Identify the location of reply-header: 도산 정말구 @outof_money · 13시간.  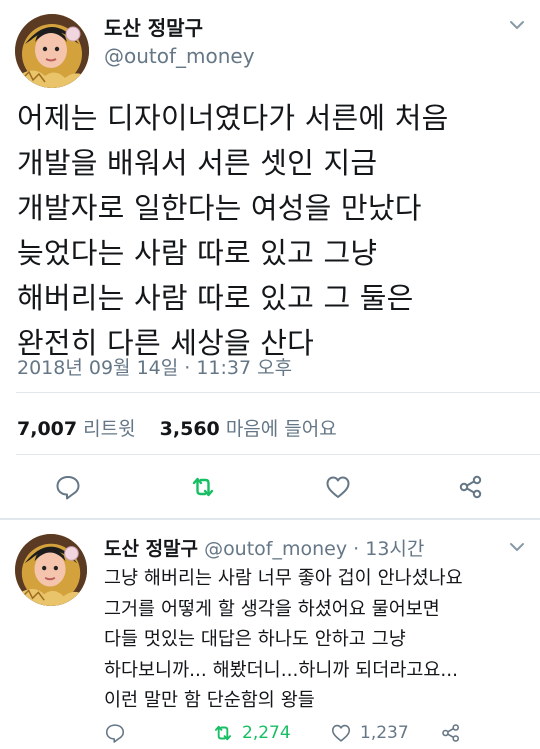
(264, 547).